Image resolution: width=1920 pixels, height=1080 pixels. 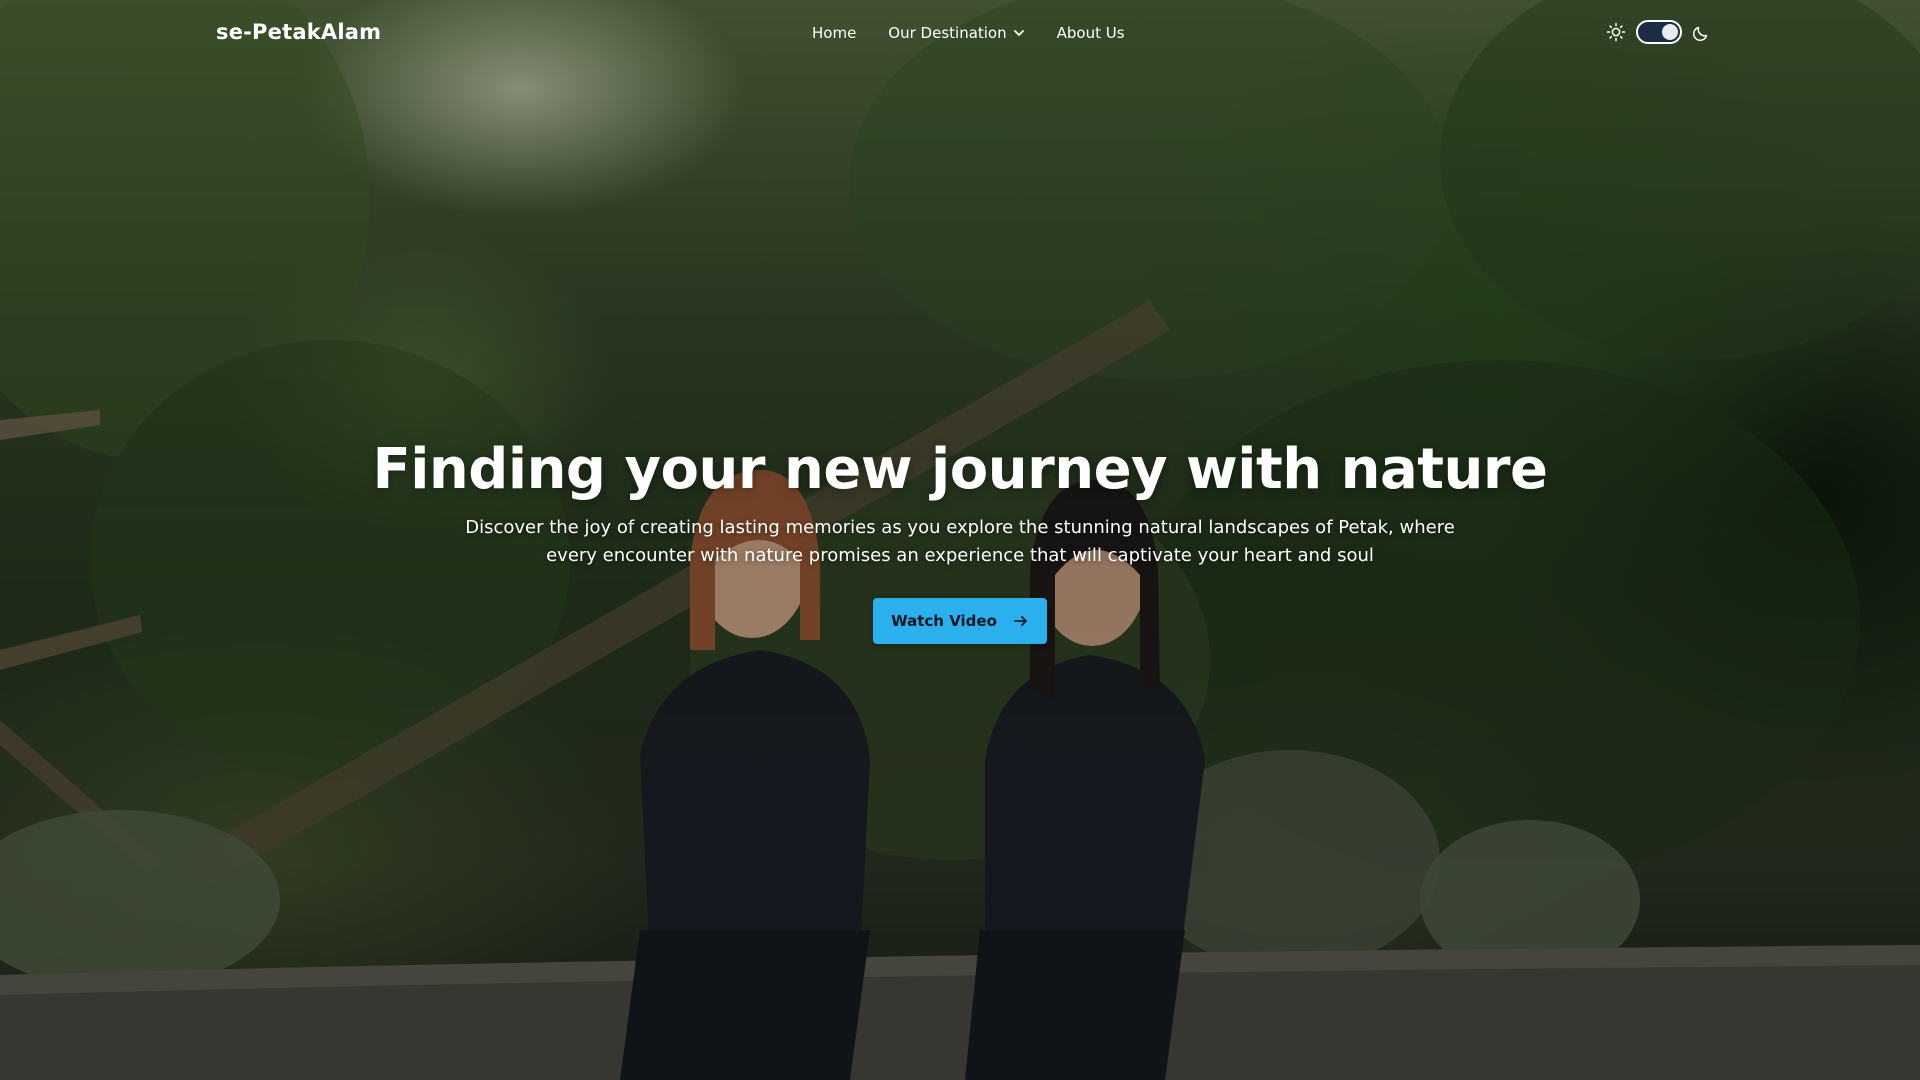 What do you see at coordinates (1018, 33) in the screenshot?
I see `chevron-down-icon` at bounding box center [1018, 33].